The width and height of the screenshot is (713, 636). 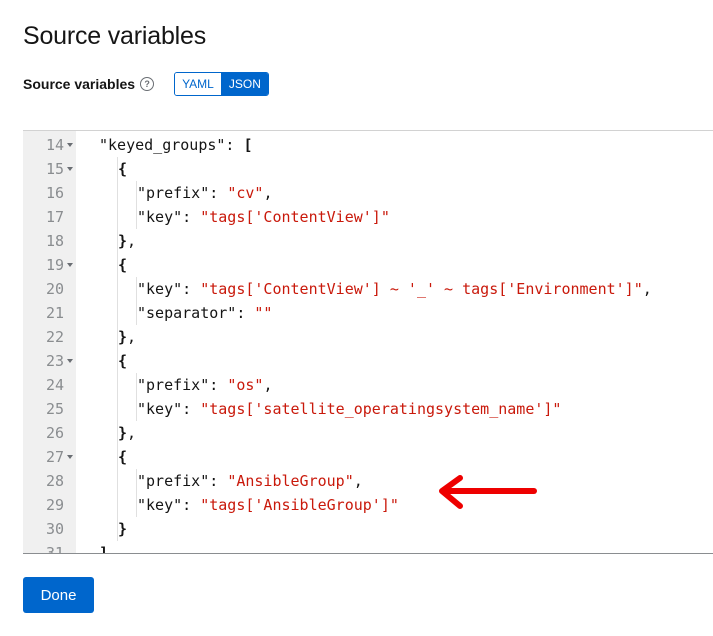 I want to click on line-number: 14, so click(x=54, y=145).